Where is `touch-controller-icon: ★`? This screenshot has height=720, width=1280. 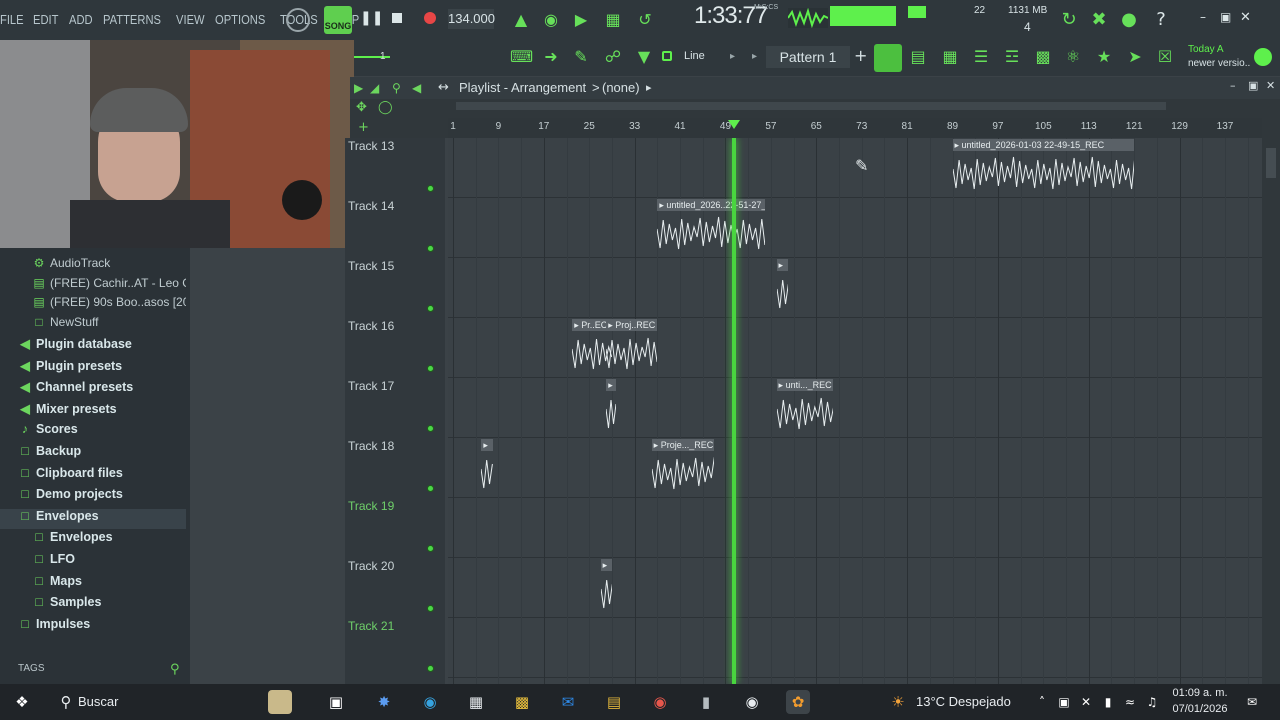
touch-controller-icon: ★ is located at coordinates (1104, 57).